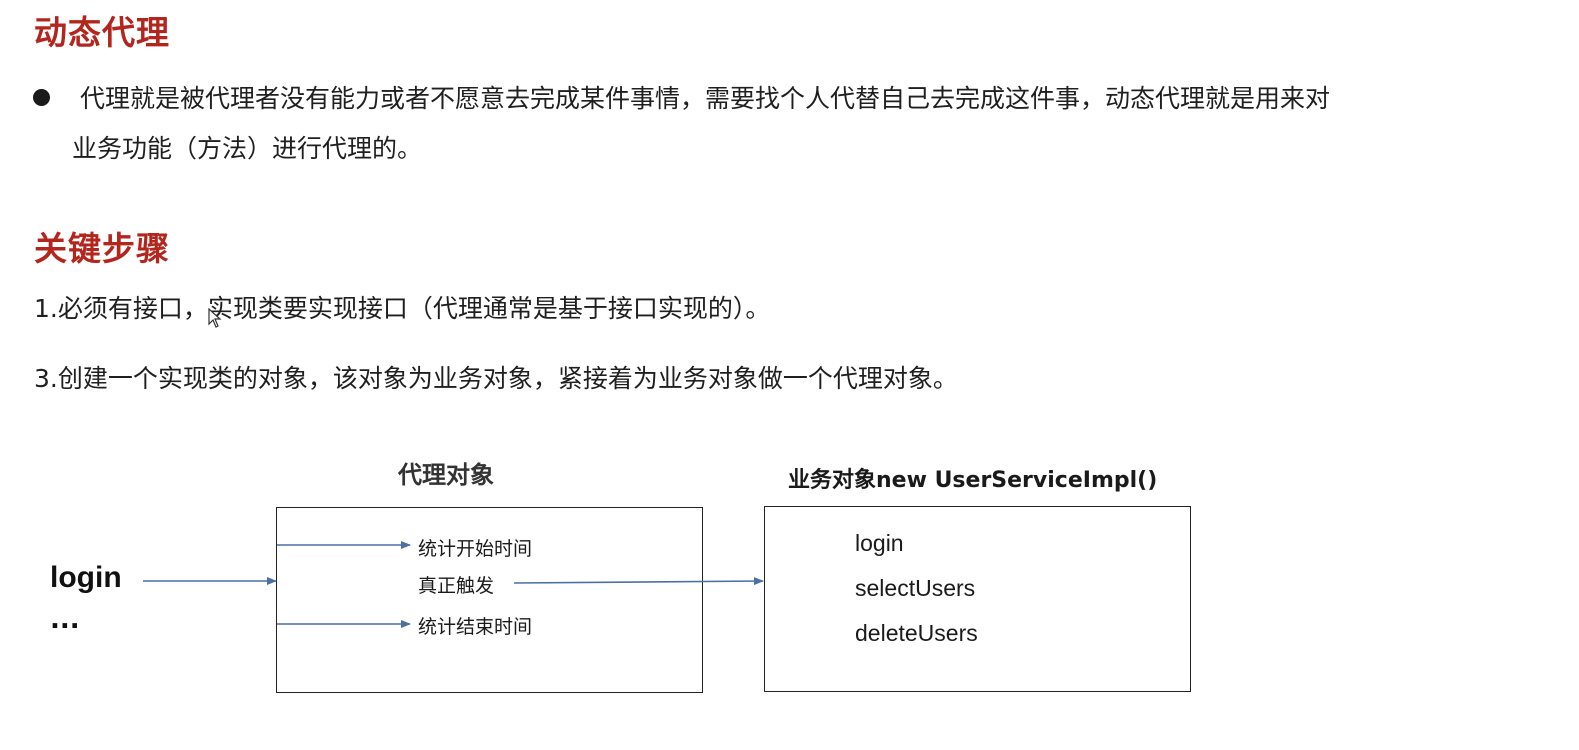 This screenshot has height=750, width=1579. What do you see at coordinates (102, 248) in the screenshot?
I see `section-title-key-steps: 关键步骤` at bounding box center [102, 248].